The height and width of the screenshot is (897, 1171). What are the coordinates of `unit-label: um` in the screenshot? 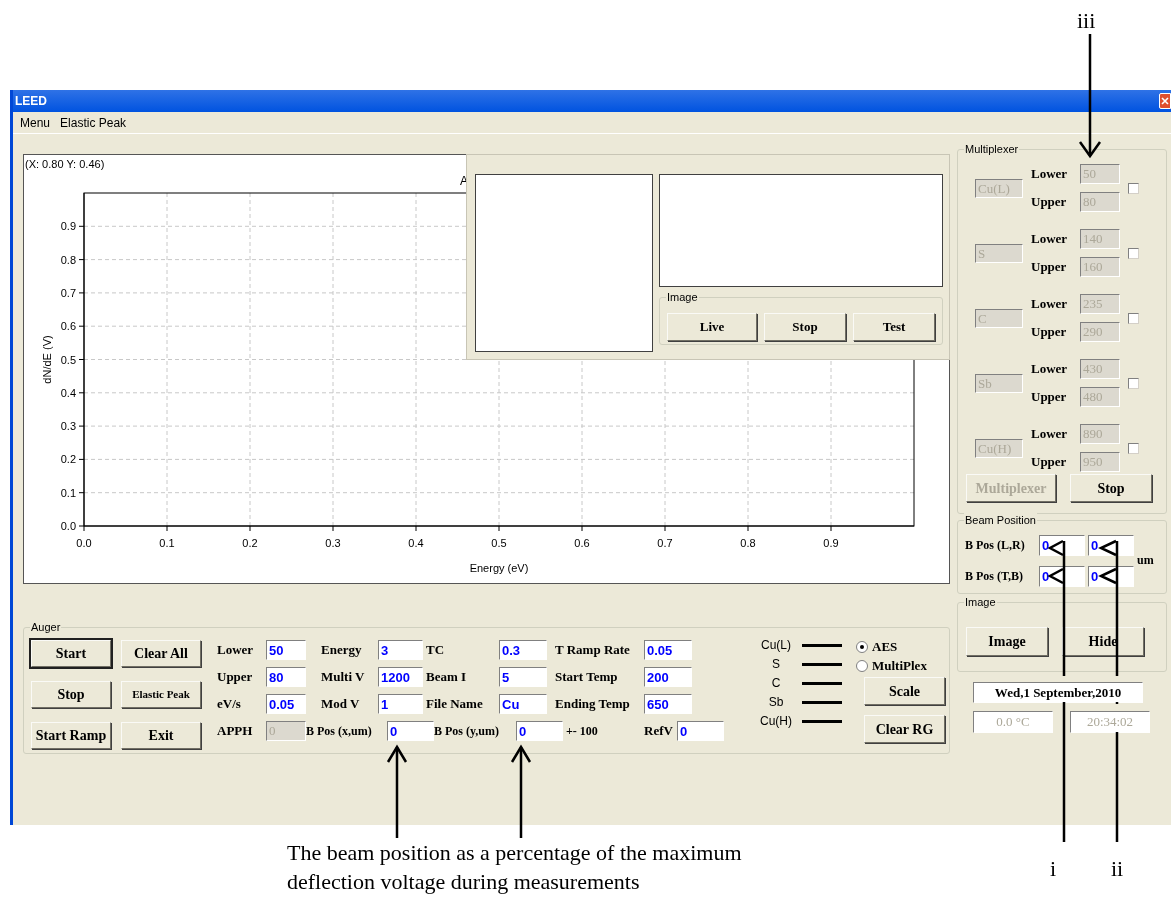 It's located at (1145, 560).